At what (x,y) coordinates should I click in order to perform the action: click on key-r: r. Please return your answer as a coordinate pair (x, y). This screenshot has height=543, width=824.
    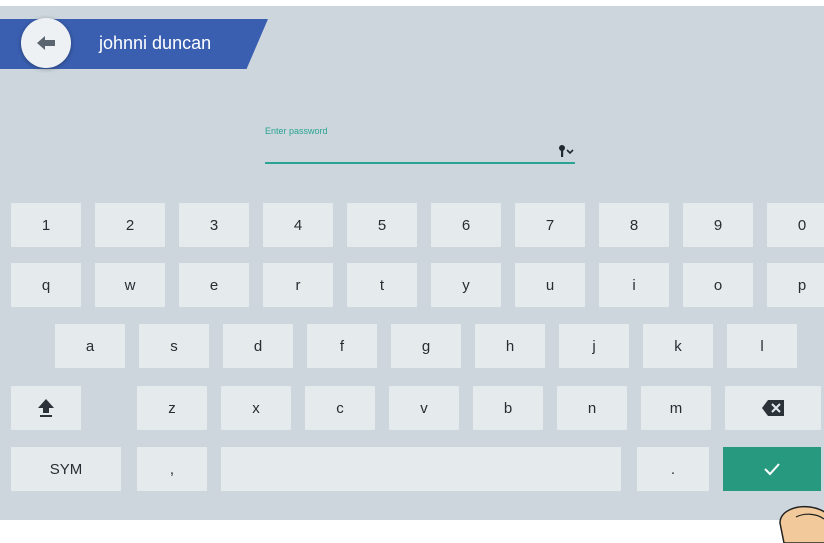
    Looking at the image, I should click on (298, 285).